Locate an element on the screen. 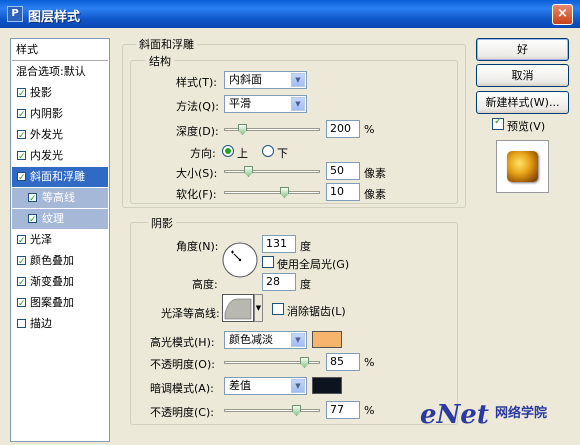 Image resolution: width=580 pixels, height=445 pixels. shadow-mode-select: 差值 ▼ is located at coordinates (265, 386).